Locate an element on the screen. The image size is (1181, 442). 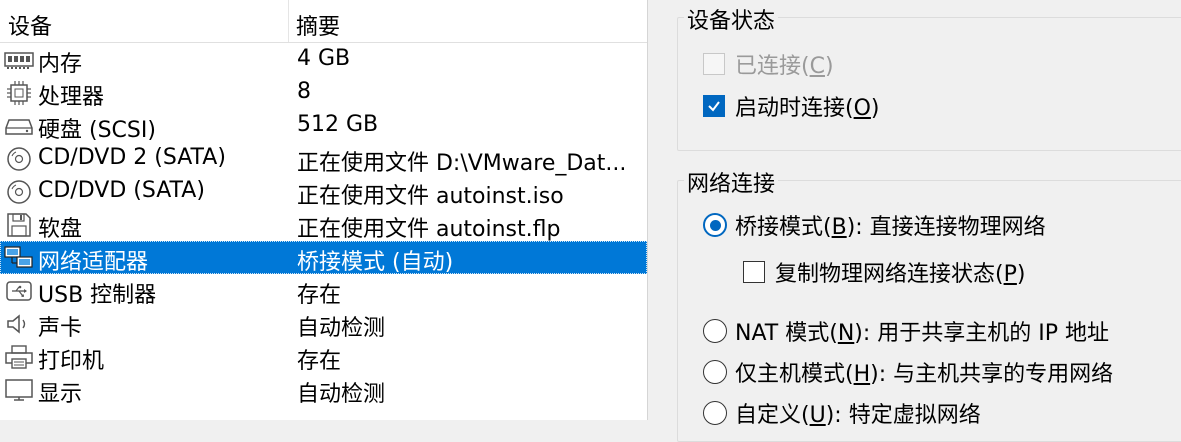
device-row-usb-controller: USB 控制器 存在 is located at coordinates (323, 291).